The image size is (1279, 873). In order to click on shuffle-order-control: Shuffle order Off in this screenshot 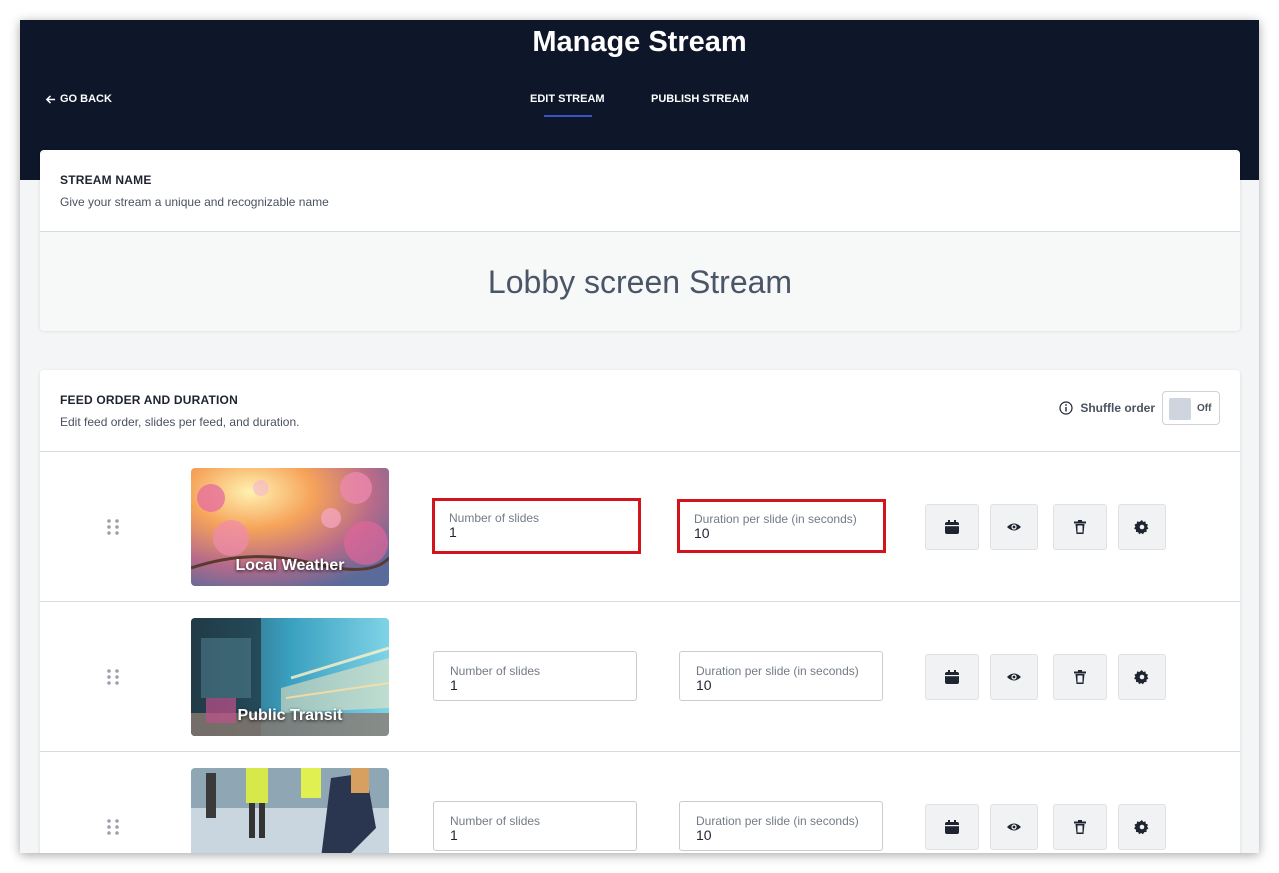, I will do `click(1139, 408)`.